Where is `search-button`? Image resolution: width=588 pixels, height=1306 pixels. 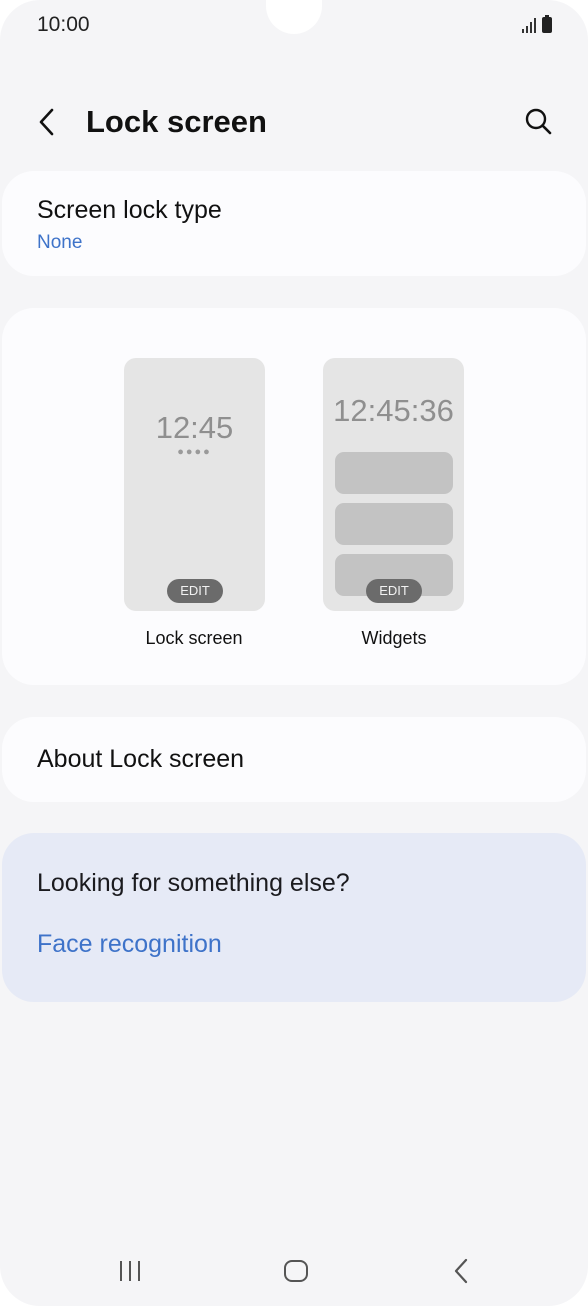
search-button is located at coordinates (538, 122).